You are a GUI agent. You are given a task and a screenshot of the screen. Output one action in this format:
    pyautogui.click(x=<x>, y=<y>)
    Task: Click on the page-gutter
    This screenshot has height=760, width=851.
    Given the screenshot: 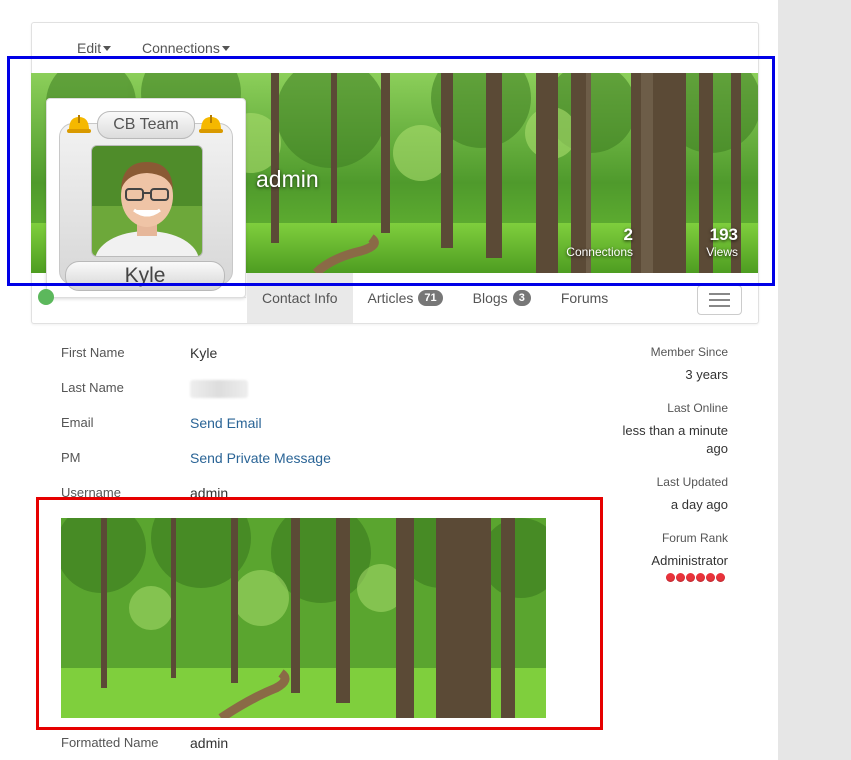 What is the action you would take?
    pyautogui.click(x=814, y=380)
    